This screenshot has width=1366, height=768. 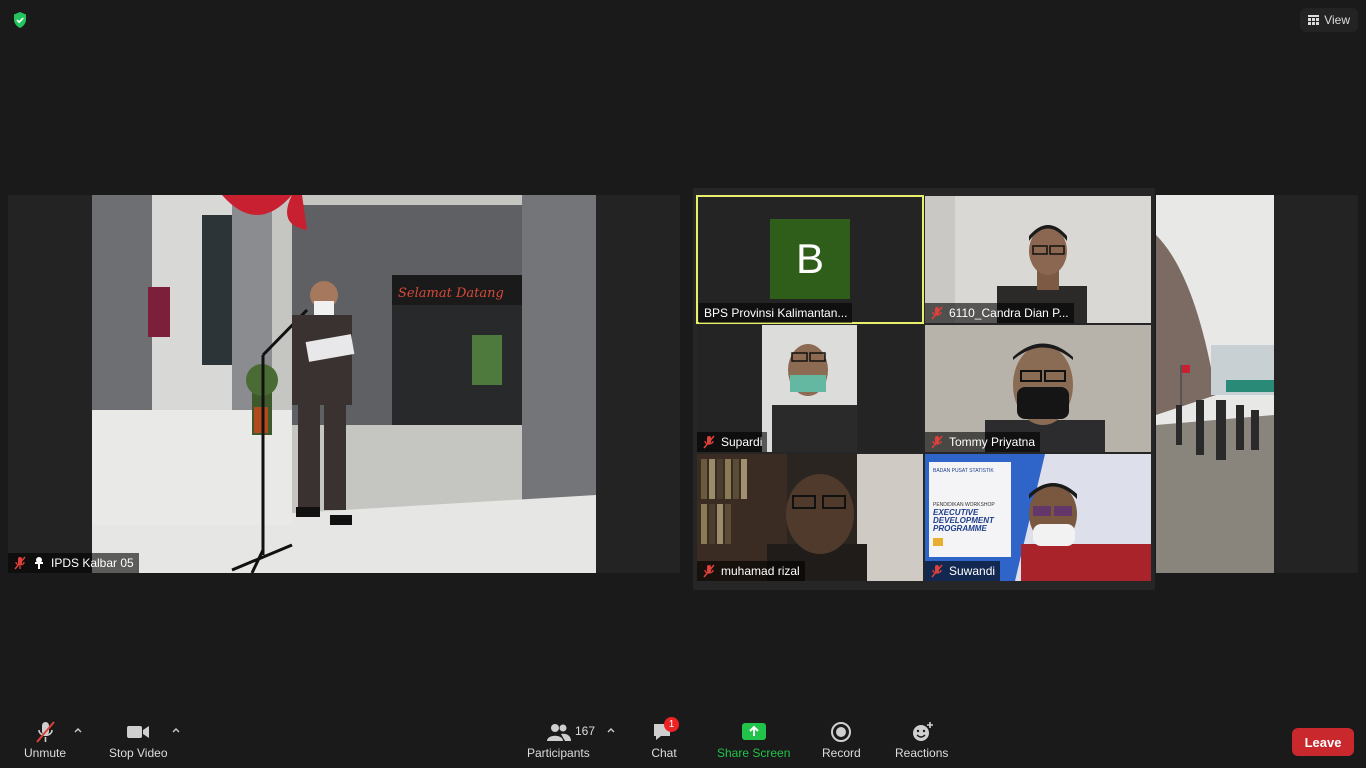 I want to click on chat-badge: 1, so click(x=671, y=724).